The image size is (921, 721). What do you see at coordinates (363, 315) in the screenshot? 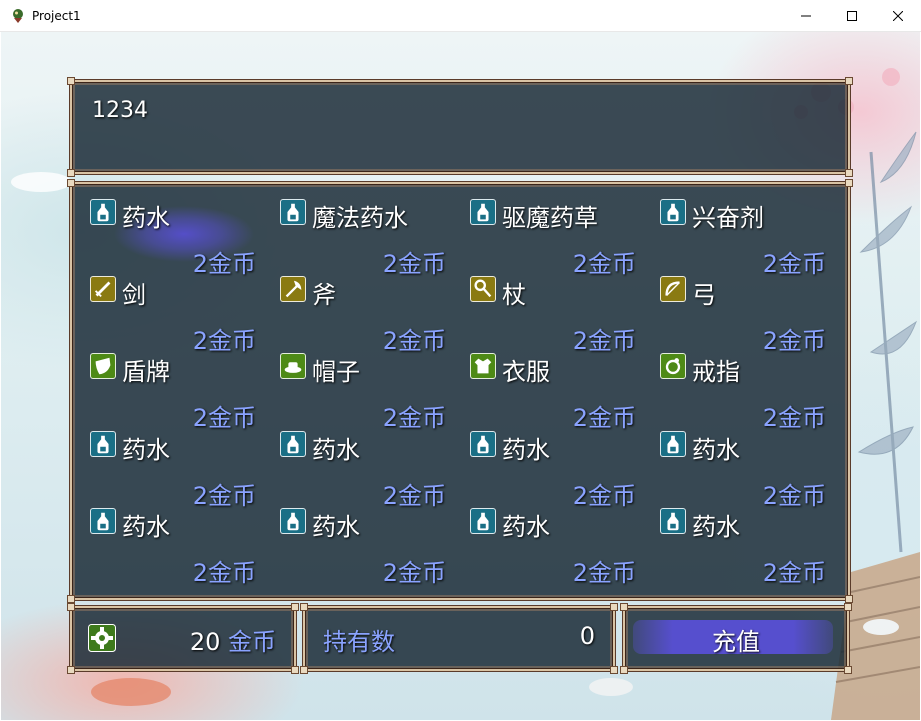
I see `shop-item: 斧 2金币` at bounding box center [363, 315].